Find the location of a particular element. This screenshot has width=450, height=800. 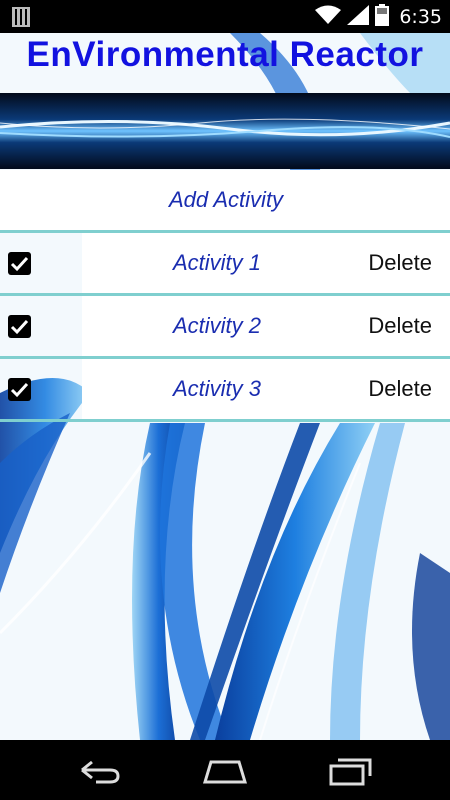

app-title: EnVironmental Reactor is located at coordinates (225, 54).